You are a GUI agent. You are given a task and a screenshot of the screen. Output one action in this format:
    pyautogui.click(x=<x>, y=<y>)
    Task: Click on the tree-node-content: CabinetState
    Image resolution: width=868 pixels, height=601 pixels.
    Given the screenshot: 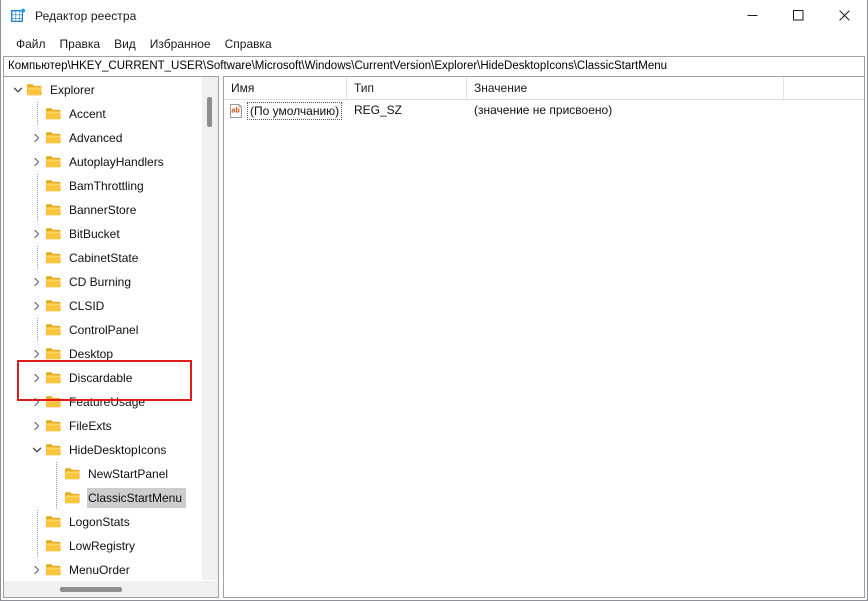 What is the action you would take?
    pyautogui.click(x=93, y=258)
    